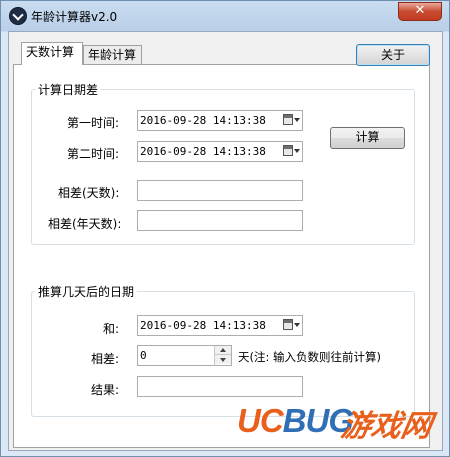 The width and height of the screenshot is (450, 457). I want to click on diff-note: 天(注: 输入负数则往前计算), so click(310, 357).